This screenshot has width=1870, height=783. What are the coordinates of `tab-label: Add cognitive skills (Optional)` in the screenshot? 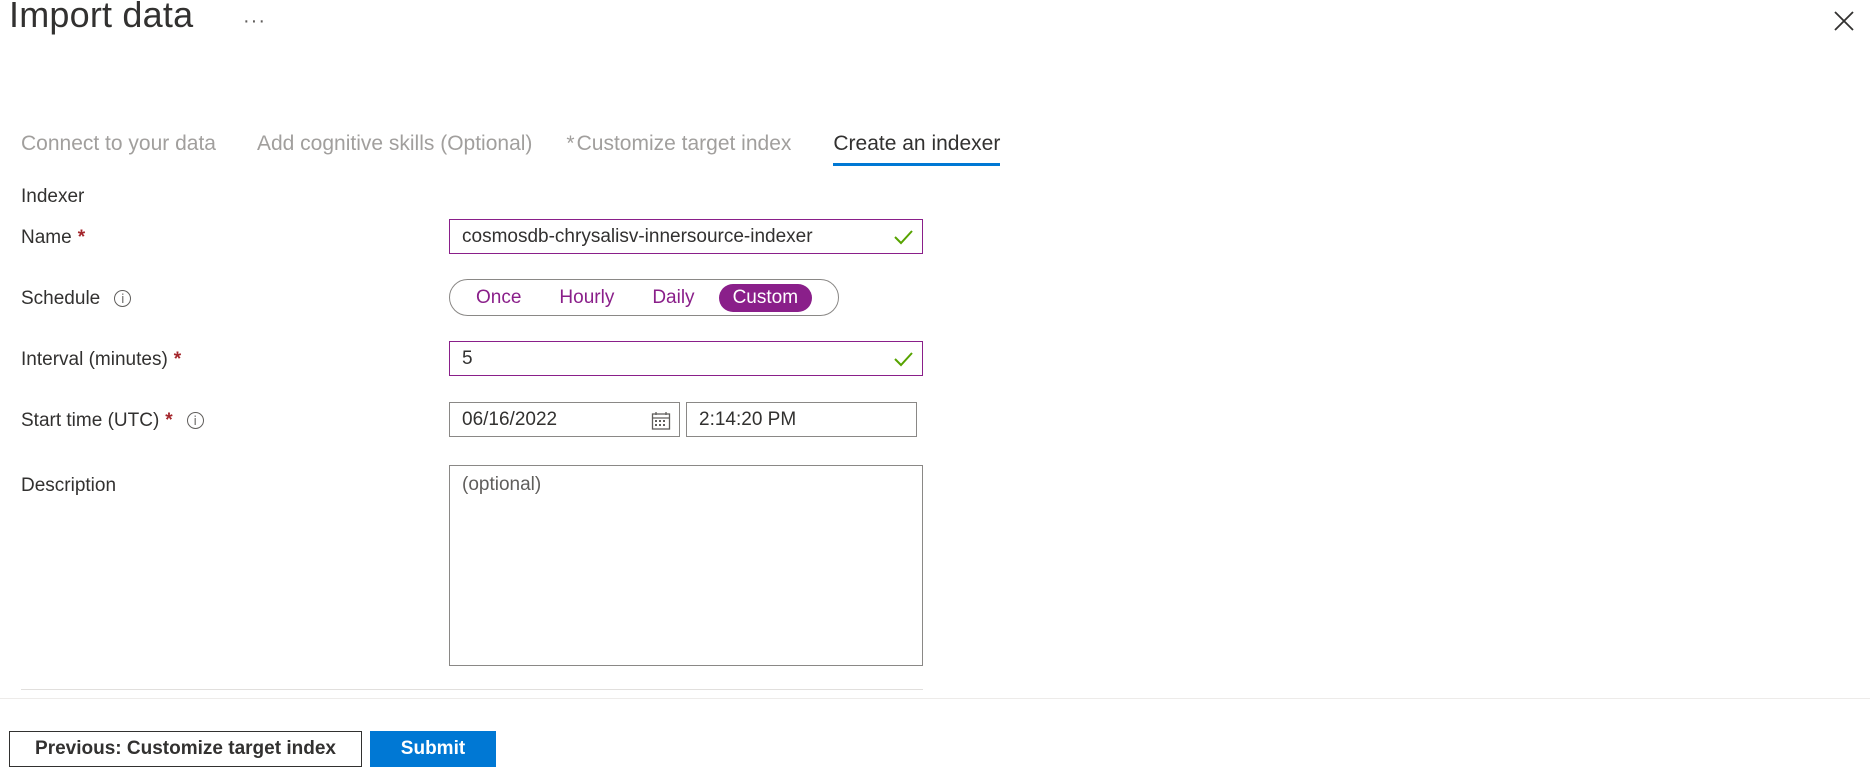 It's located at (394, 143).